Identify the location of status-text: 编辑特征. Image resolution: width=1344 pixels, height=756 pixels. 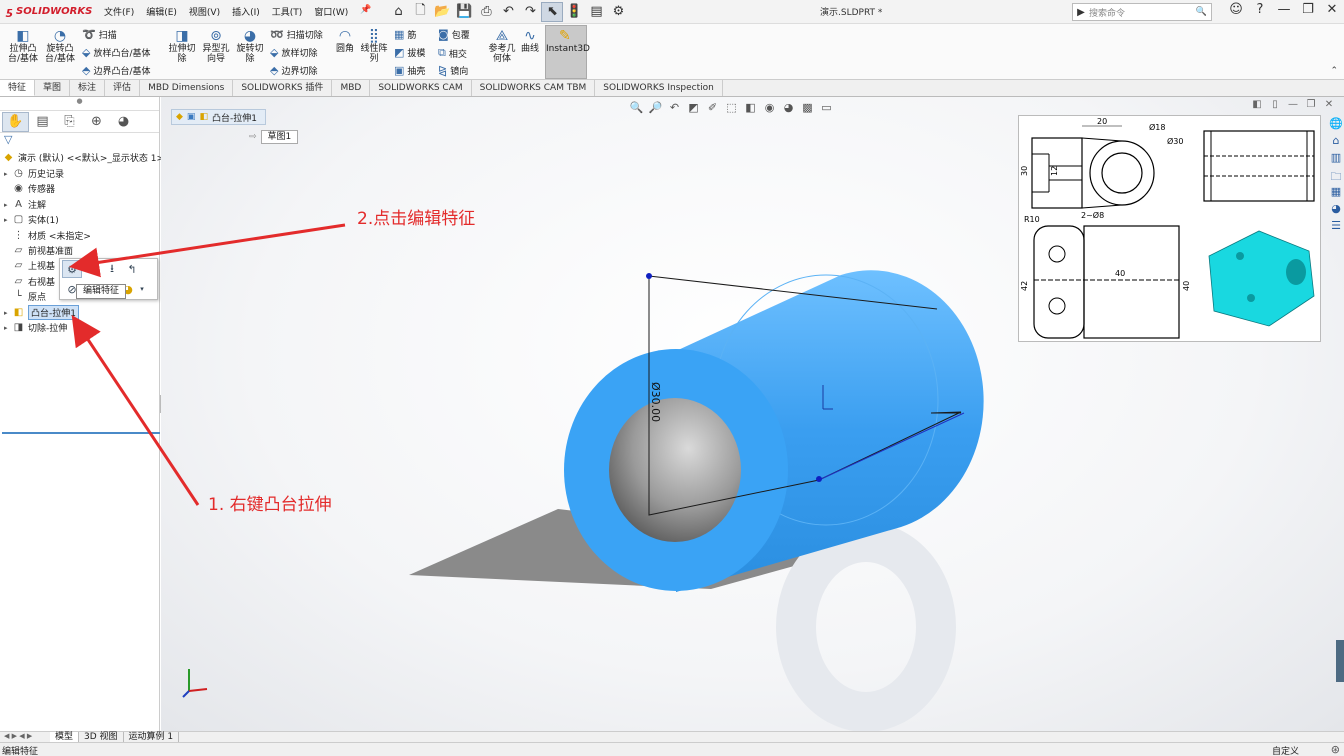
(20, 751).